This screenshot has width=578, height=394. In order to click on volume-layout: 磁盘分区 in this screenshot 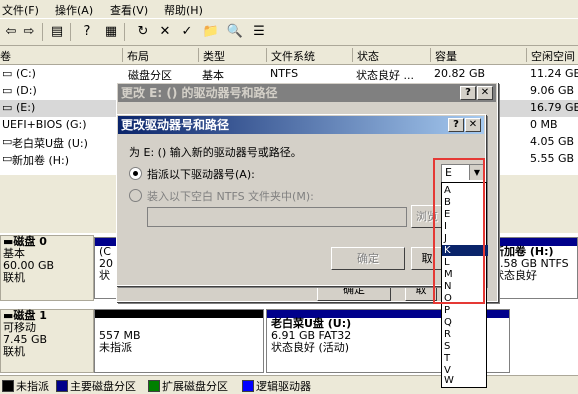, I will do `click(150, 75)`.